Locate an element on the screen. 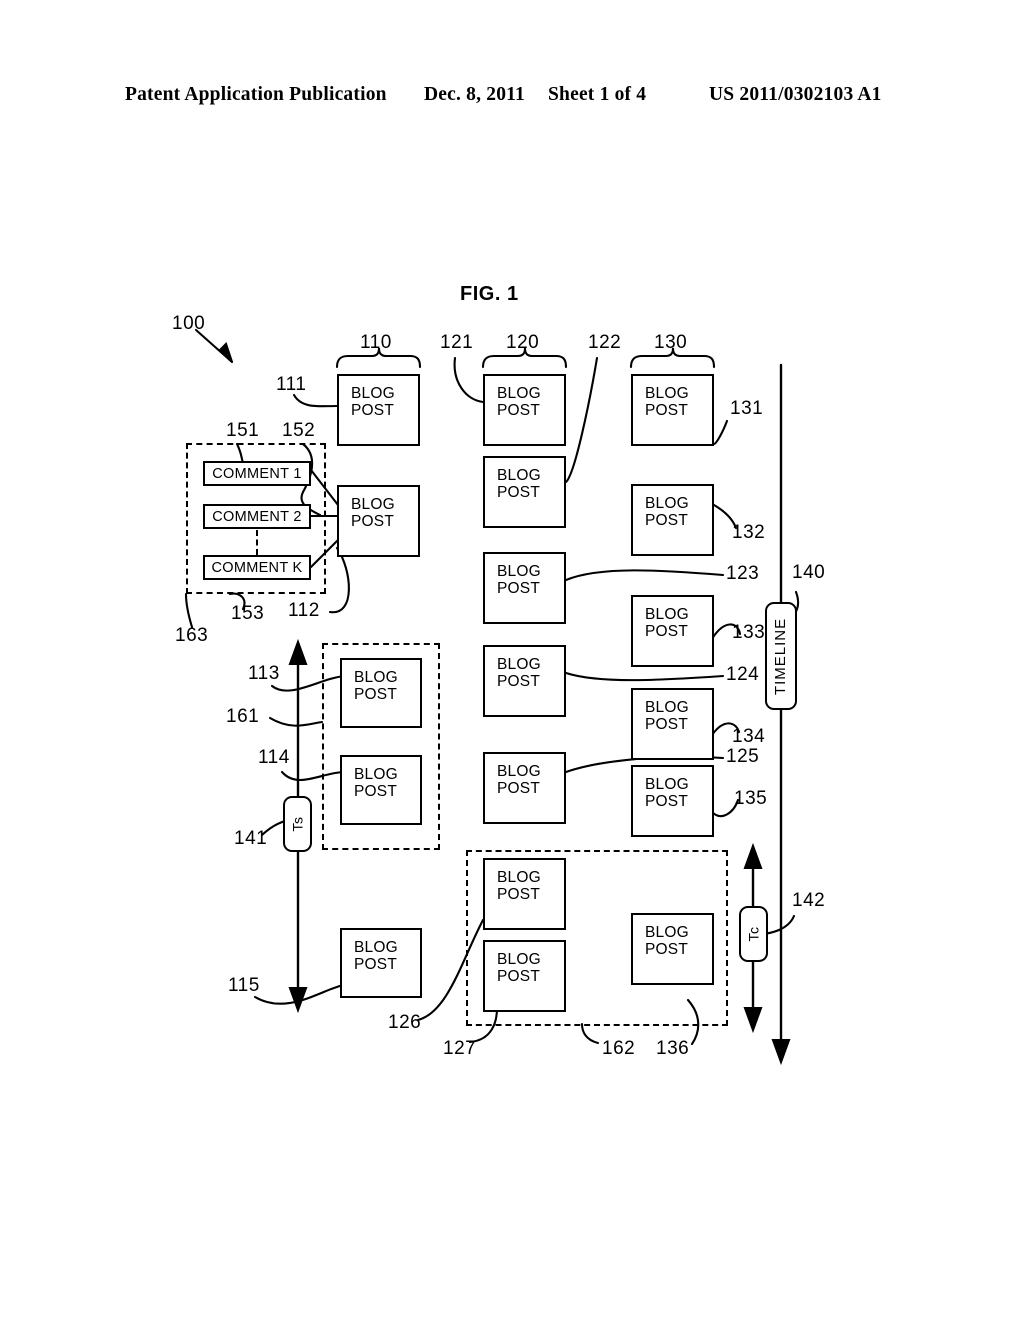  ref-114: 114 is located at coordinates (274, 757).